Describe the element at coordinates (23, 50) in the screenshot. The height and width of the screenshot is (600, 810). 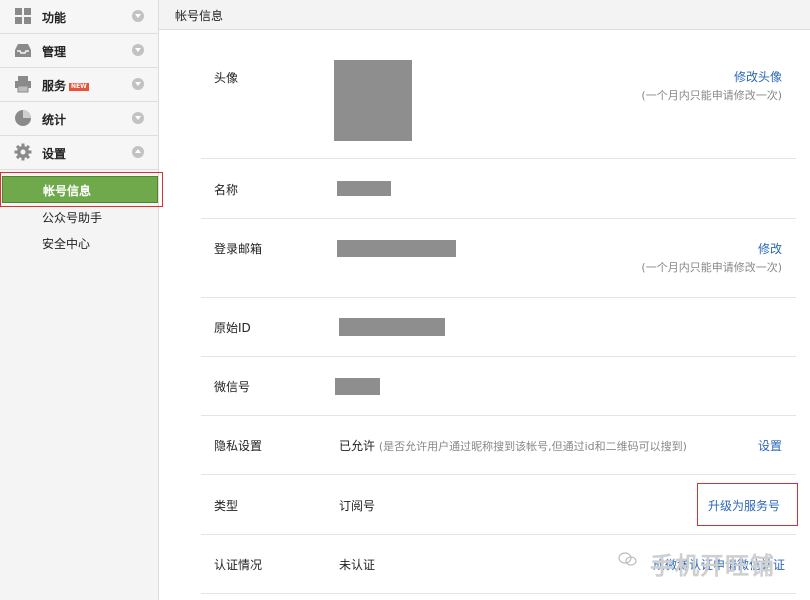
I see `inbox-icon` at that location.